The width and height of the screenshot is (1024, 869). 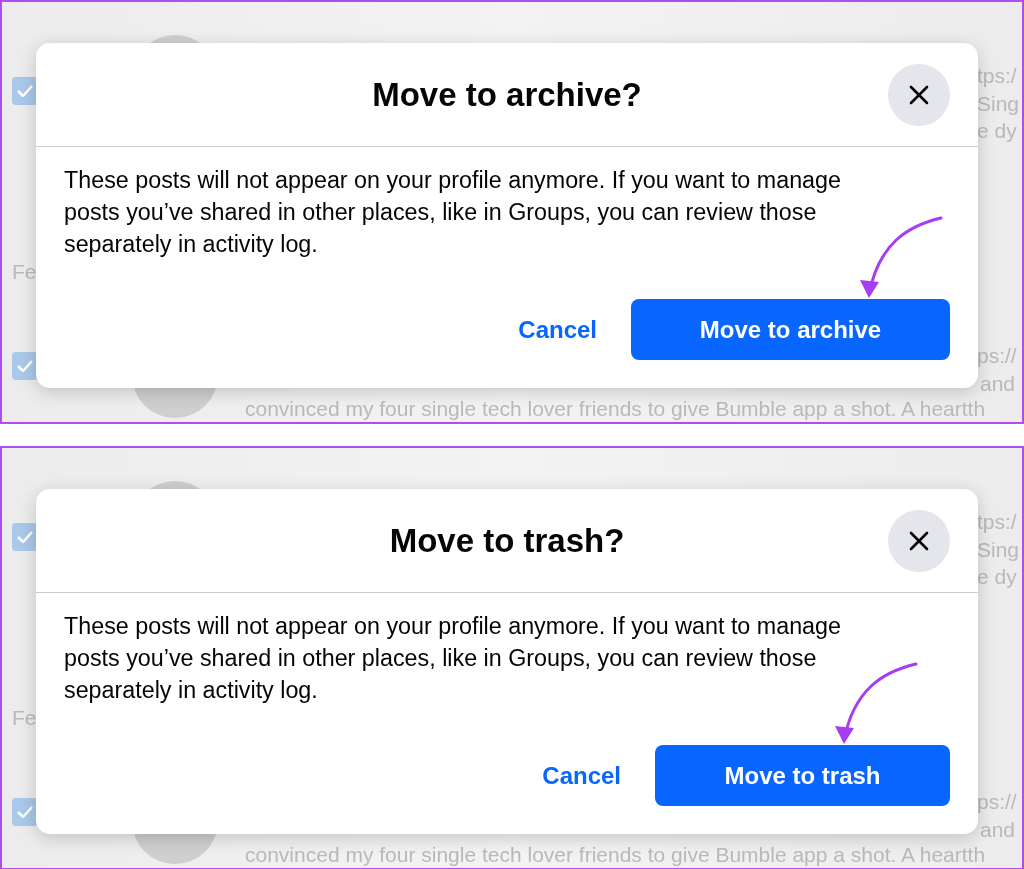 What do you see at coordinates (802, 775) in the screenshot?
I see `confirm-button: Move to trash` at bounding box center [802, 775].